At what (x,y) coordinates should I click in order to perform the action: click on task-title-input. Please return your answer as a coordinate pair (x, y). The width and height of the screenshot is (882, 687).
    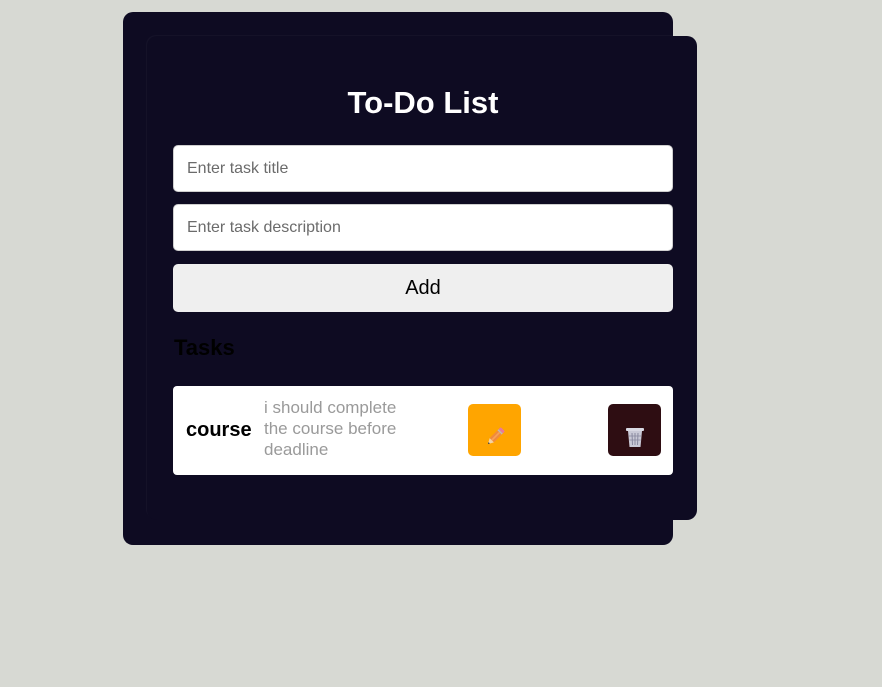
    Looking at the image, I should click on (423, 168).